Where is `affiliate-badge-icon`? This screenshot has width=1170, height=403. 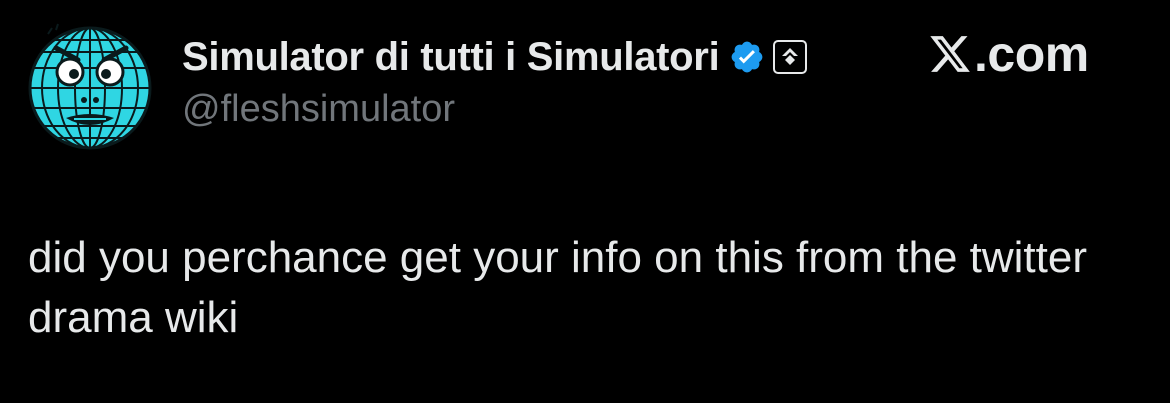 affiliate-badge-icon is located at coordinates (790, 57).